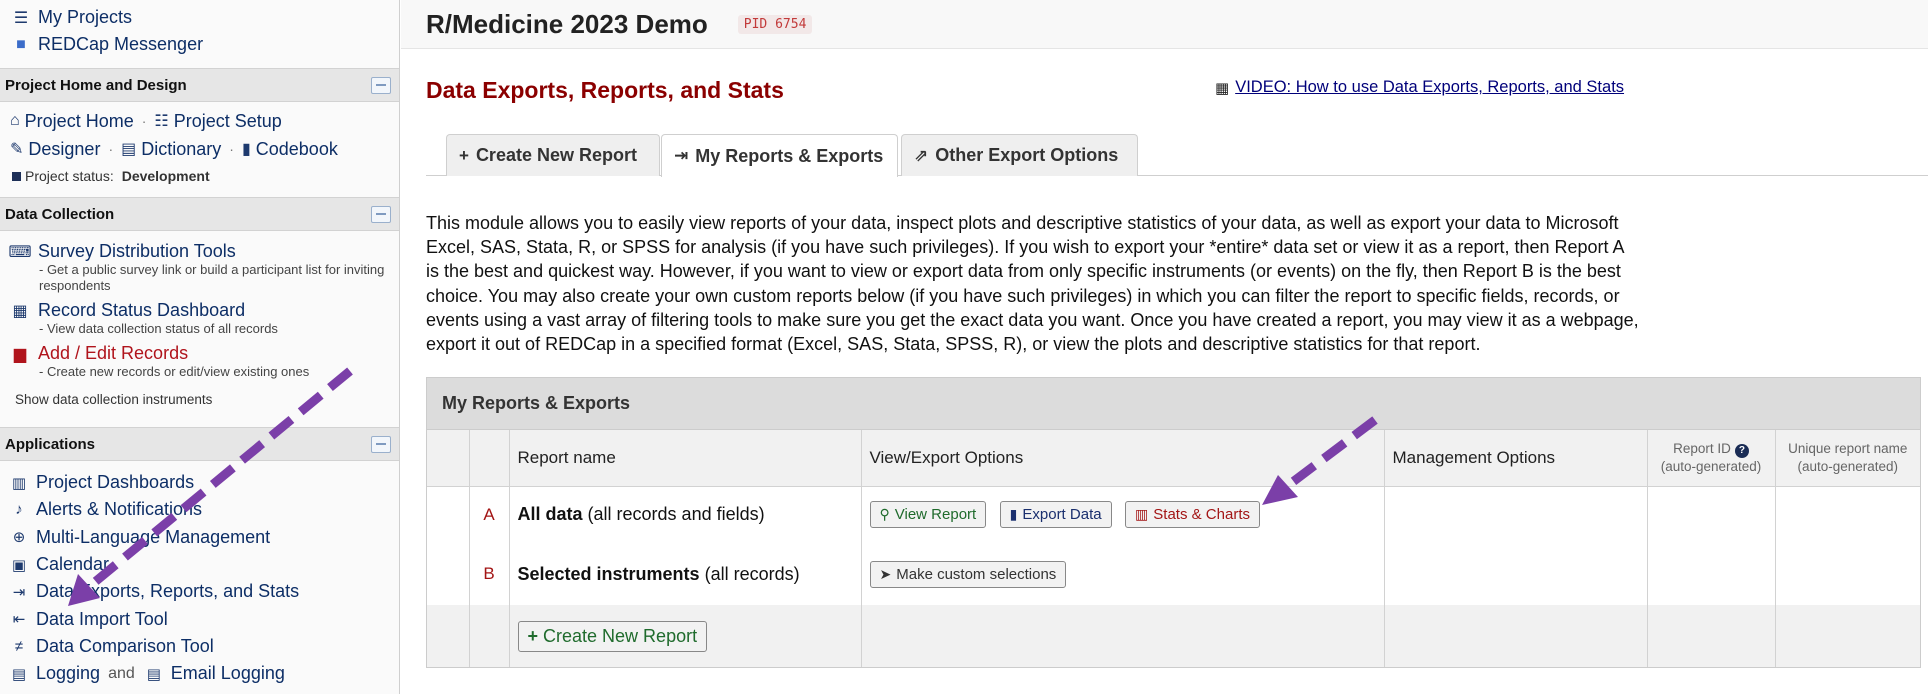 This screenshot has height=694, width=1928. What do you see at coordinates (161, 121) in the screenshot?
I see `checklist-icon: ☷` at bounding box center [161, 121].